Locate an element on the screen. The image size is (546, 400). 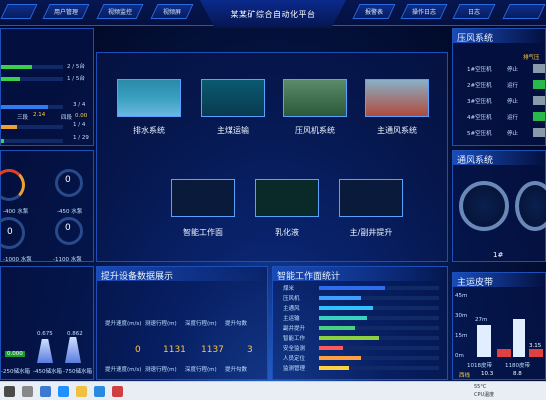
belt-ytick-30: 30m is located at coordinates (461, 316).